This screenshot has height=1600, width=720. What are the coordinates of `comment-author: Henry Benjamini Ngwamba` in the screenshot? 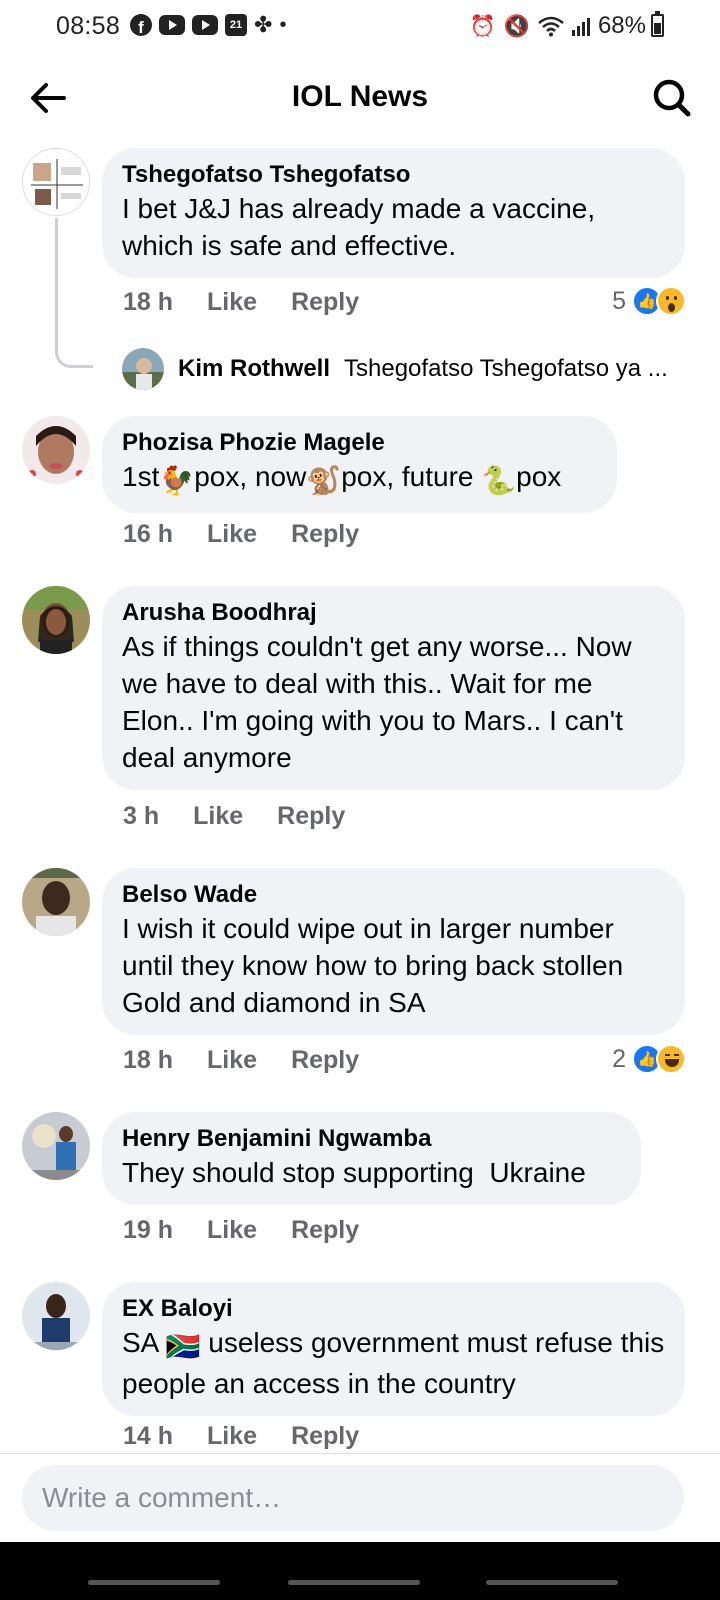 It's located at (371, 1139).